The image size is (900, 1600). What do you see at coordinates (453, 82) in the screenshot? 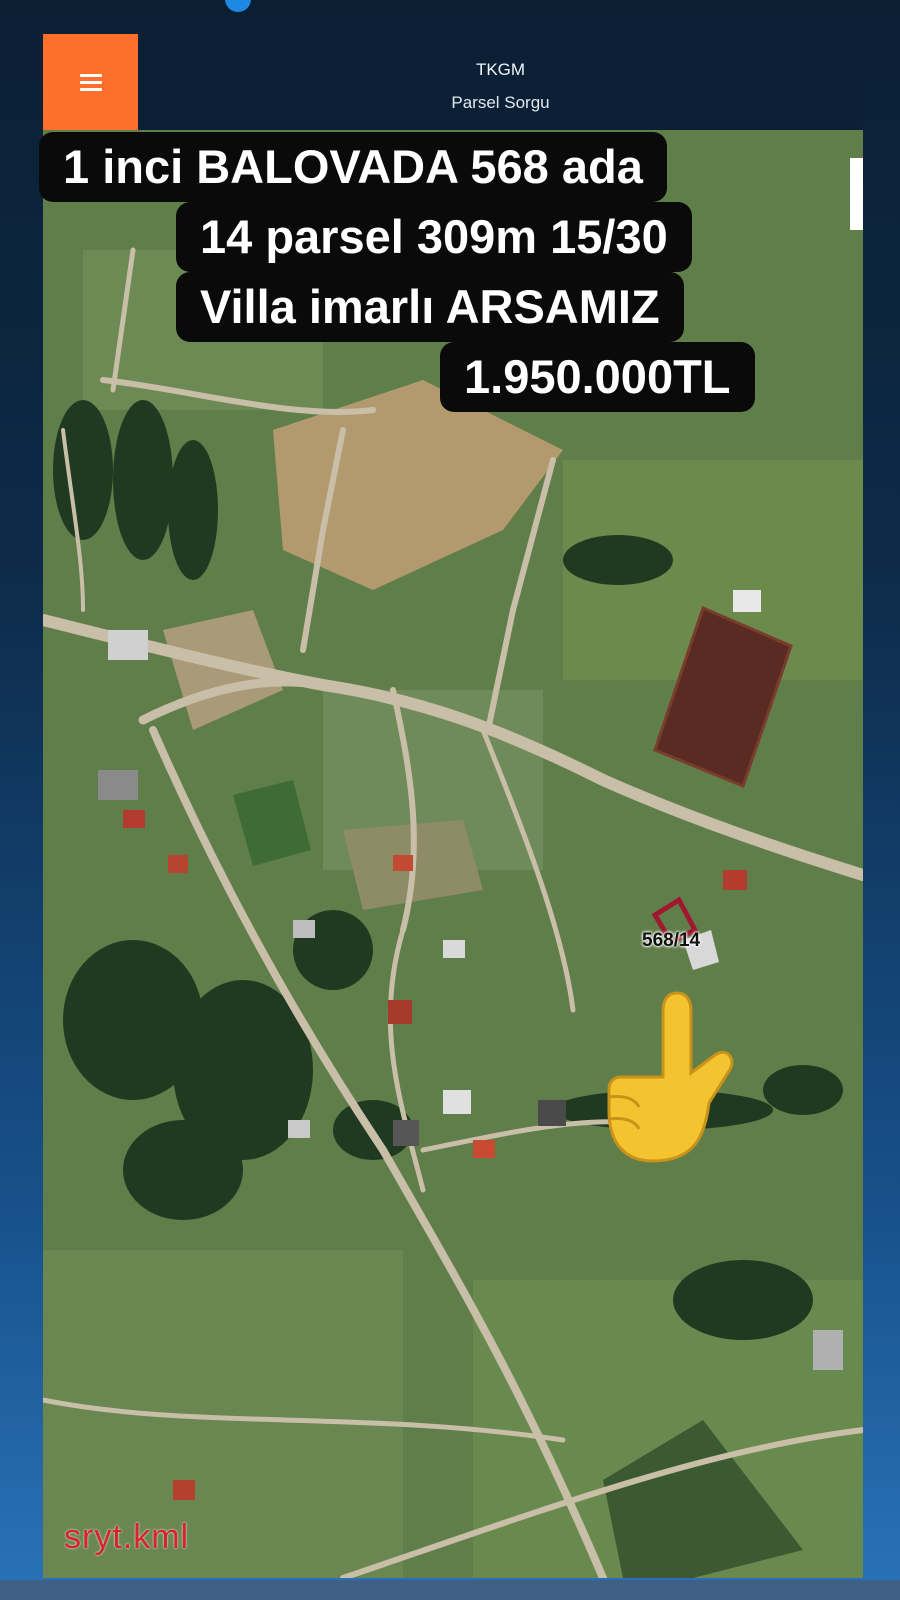
I see `top-bar: TKGM Parsel Sorgu` at bounding box center [453, 82].